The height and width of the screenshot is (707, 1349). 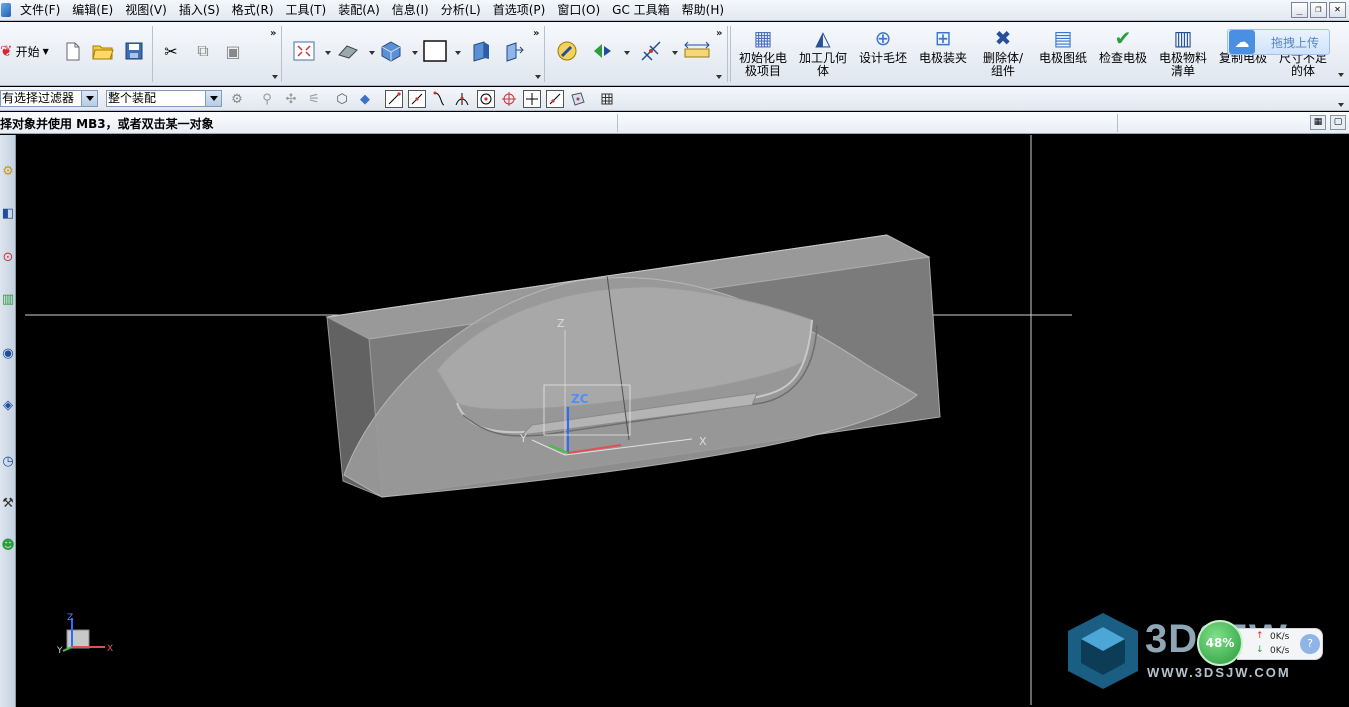 What do you see at coordinates (514, 51) in the screenshot?
I see `edit-section-icon` at bounding box center [514, 51].